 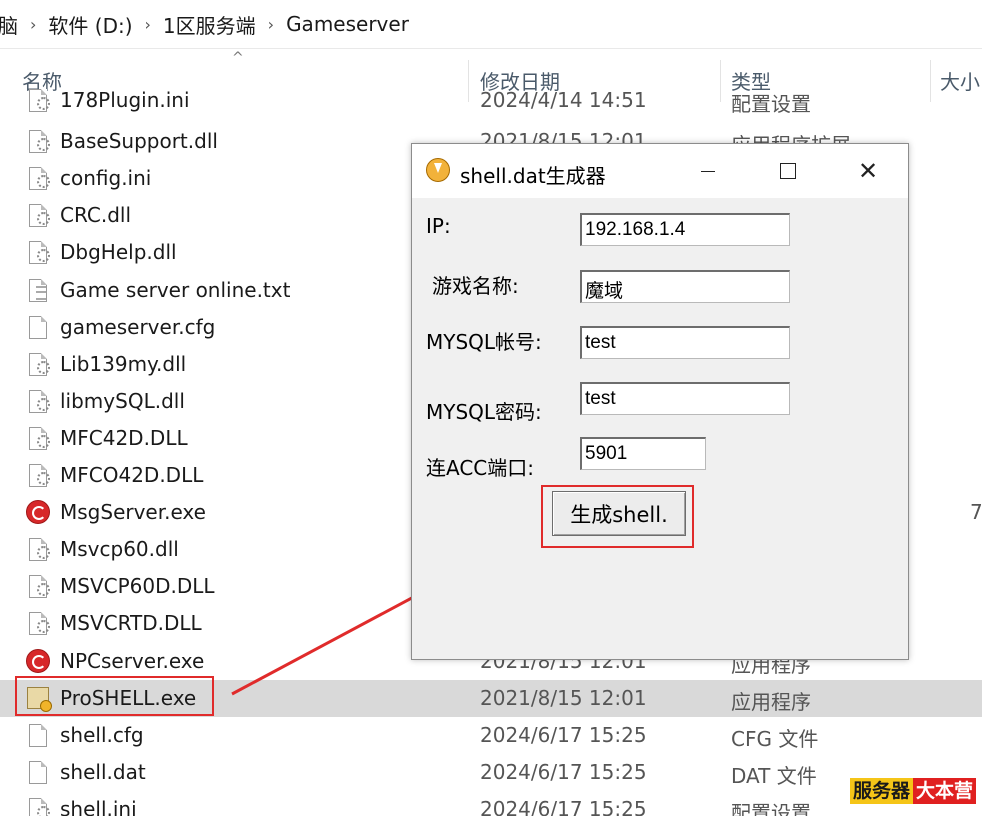 I want to click on file-row: shell.cfg 2024/6/17 15:25 CFG 文件, so click(x=491, y=735).